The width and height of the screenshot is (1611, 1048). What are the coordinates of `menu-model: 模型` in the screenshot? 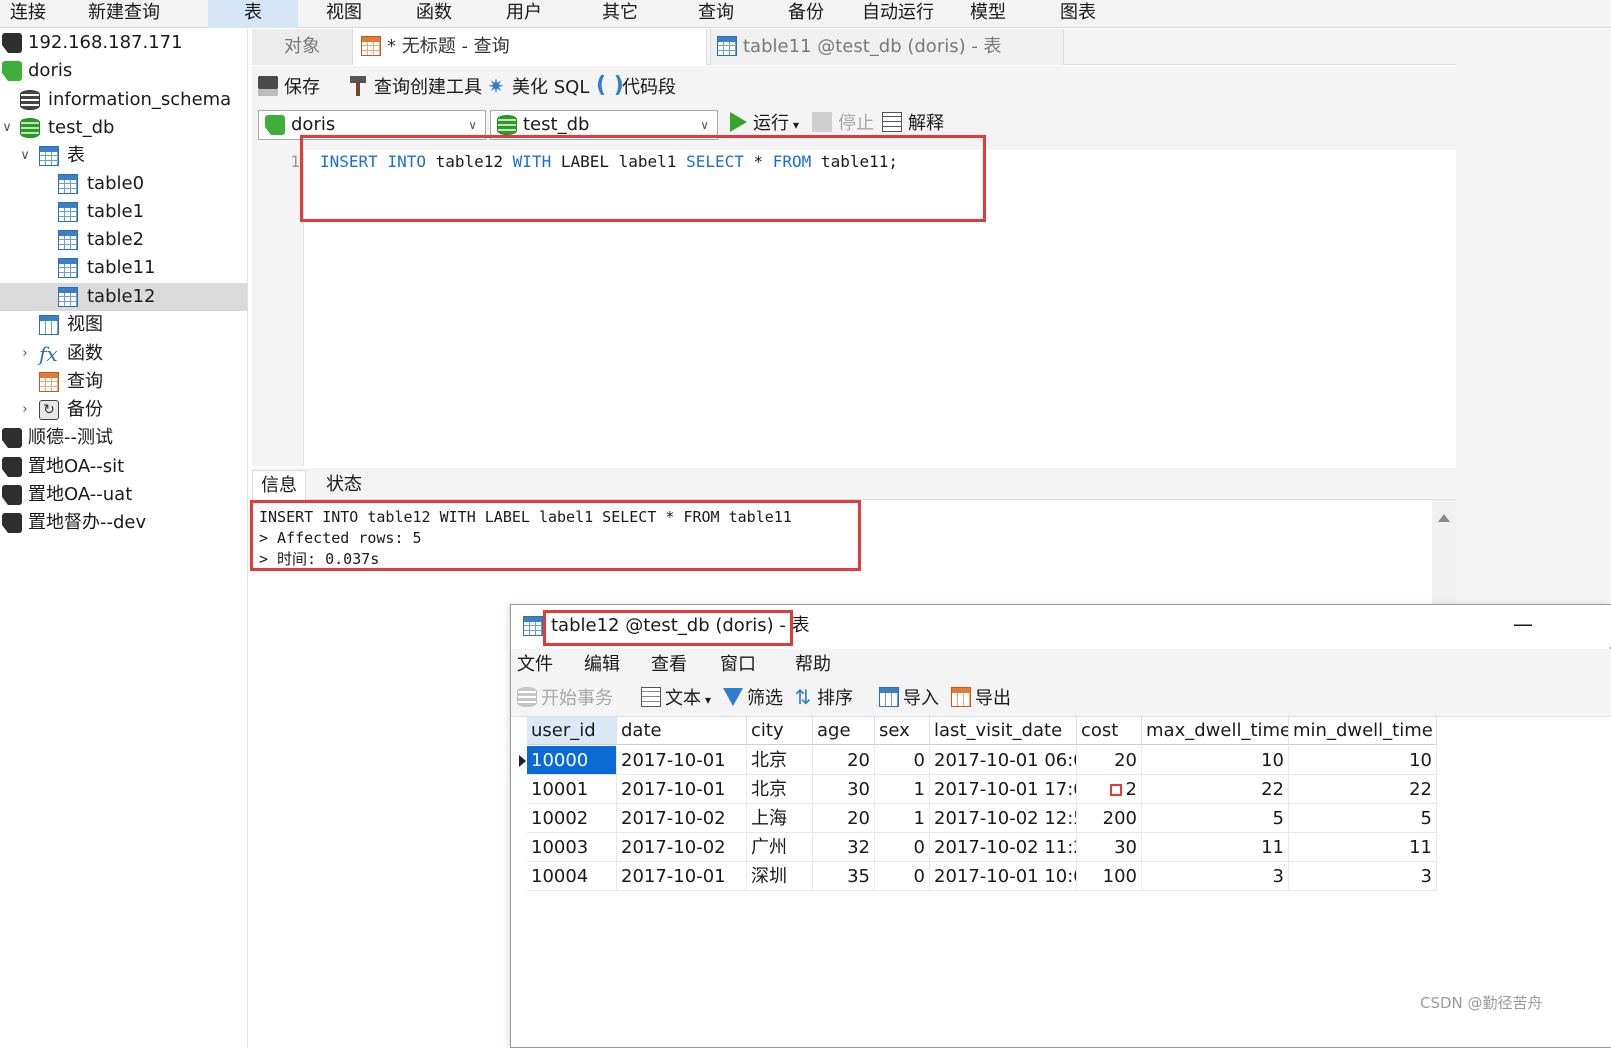 It's located at (988, 14).